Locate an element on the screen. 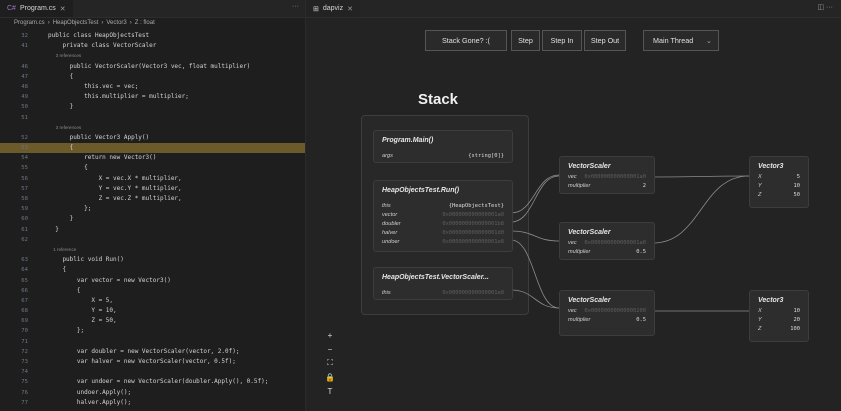  pointer-value: 0x000000000000001e8 is located at coordinates (473, 242).